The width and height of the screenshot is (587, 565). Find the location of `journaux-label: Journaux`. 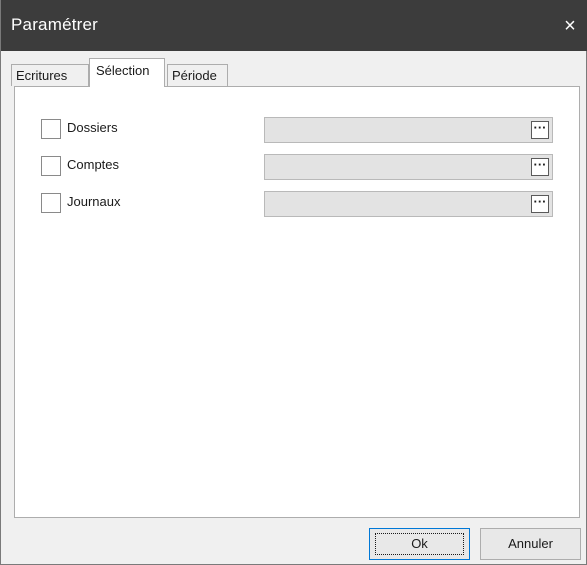

journaux-label: Journaux is located at coordinates (94, 201).